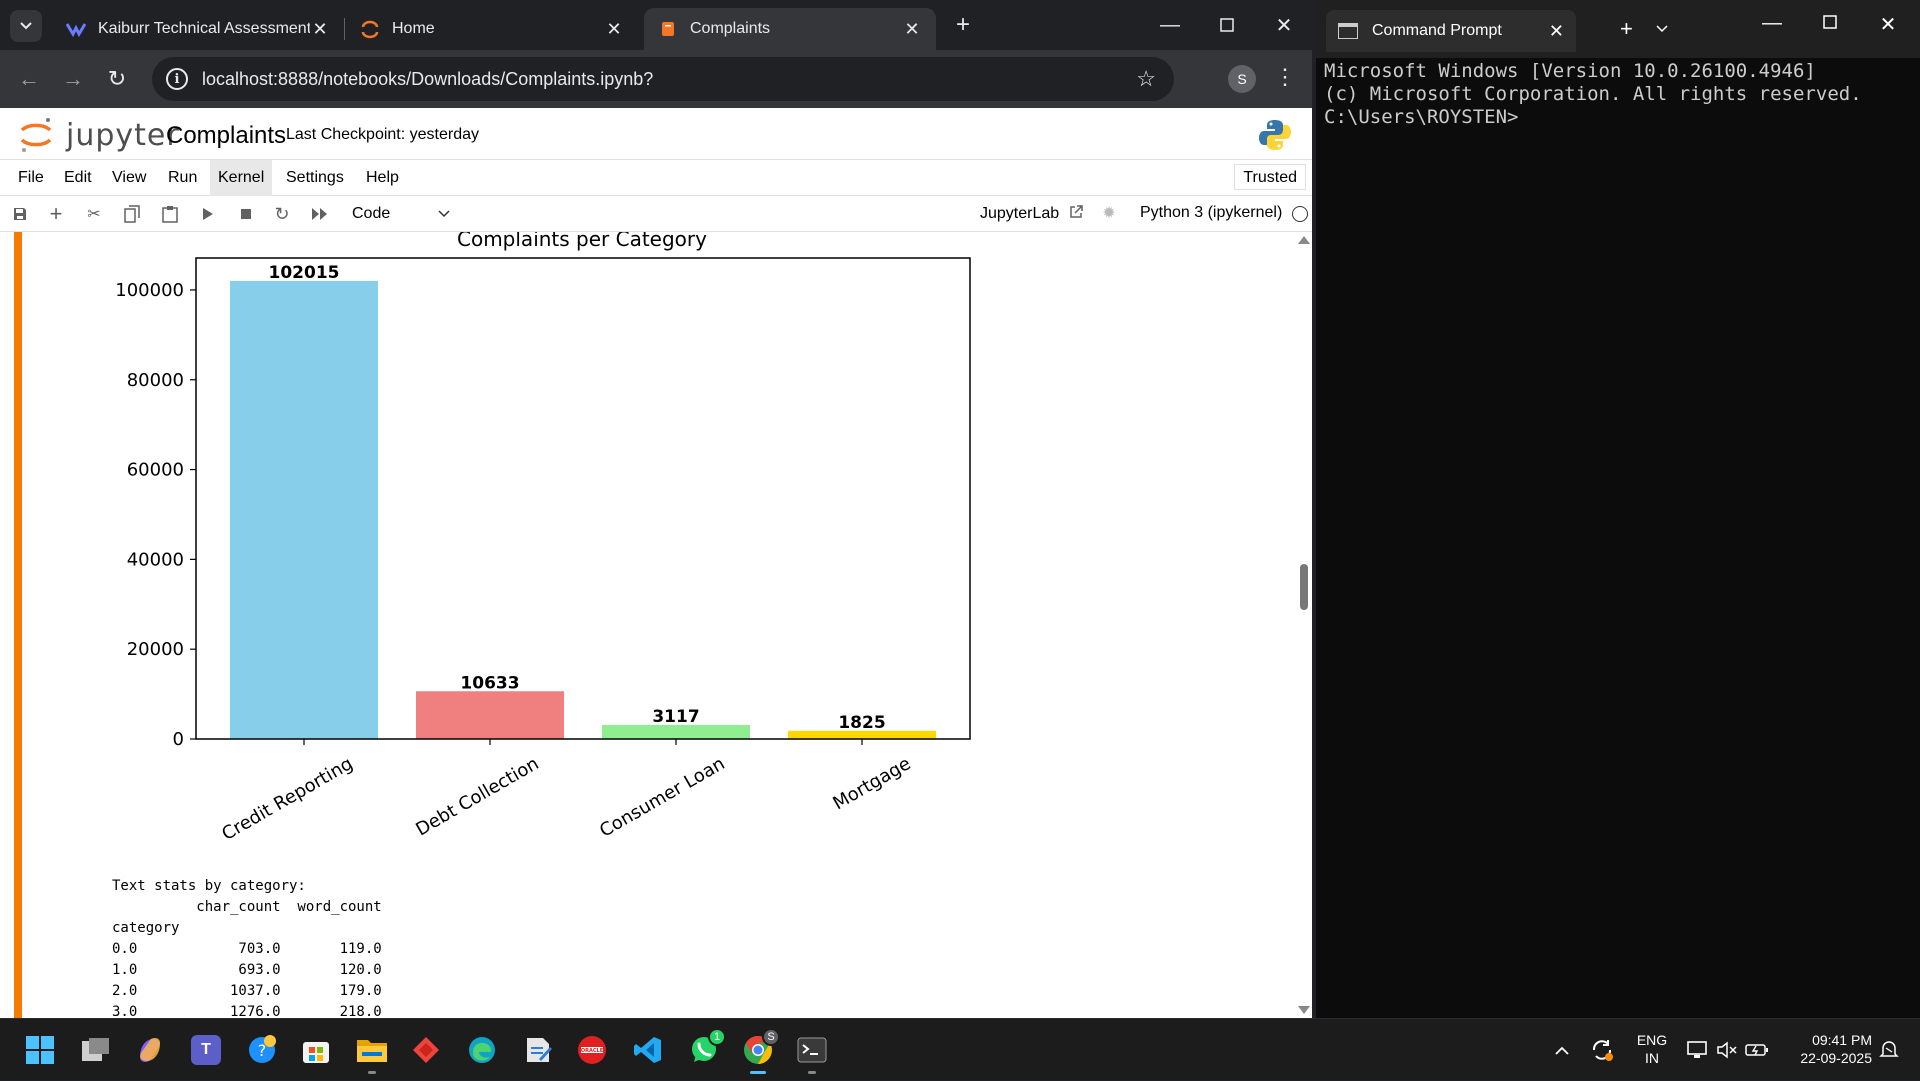  What do you see at coordinates (29, 79) in the screenshot?
I see `back-button: ←` at bounding box center [29, 79].